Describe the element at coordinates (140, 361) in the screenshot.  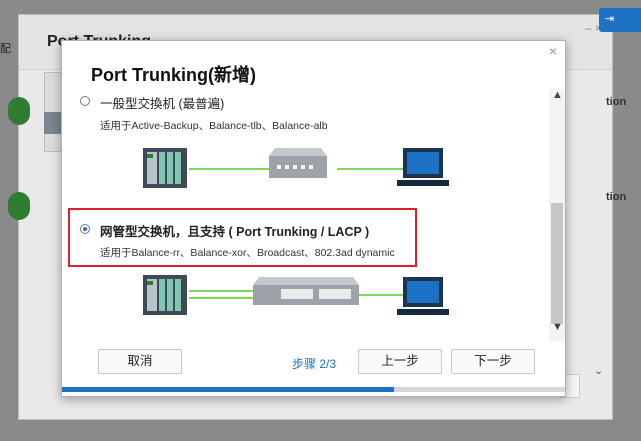
I see `cancel-button: 取消` at that location.